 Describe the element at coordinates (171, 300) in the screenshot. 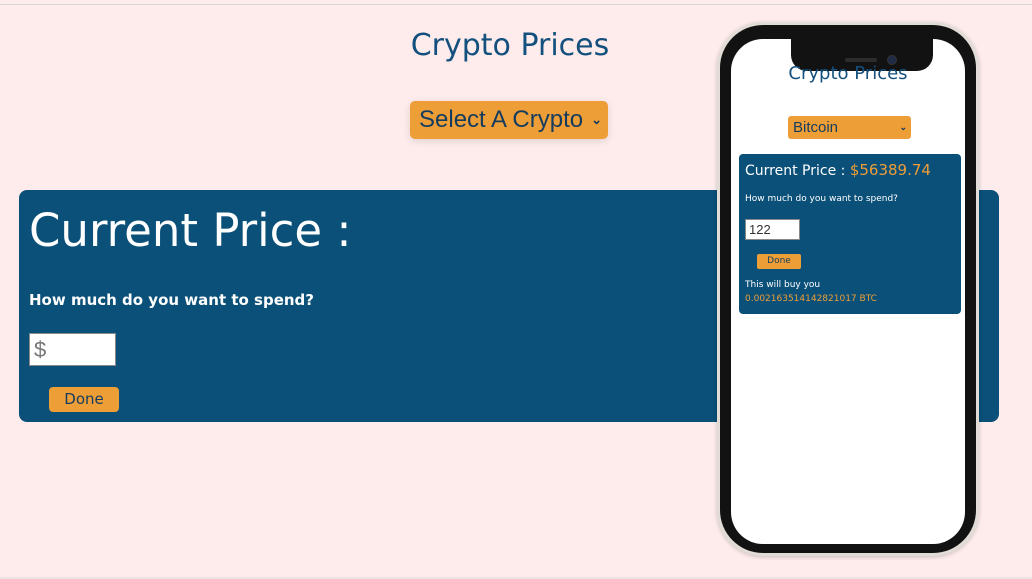

I see `spend-question: How much do you want to spend?` at that location.